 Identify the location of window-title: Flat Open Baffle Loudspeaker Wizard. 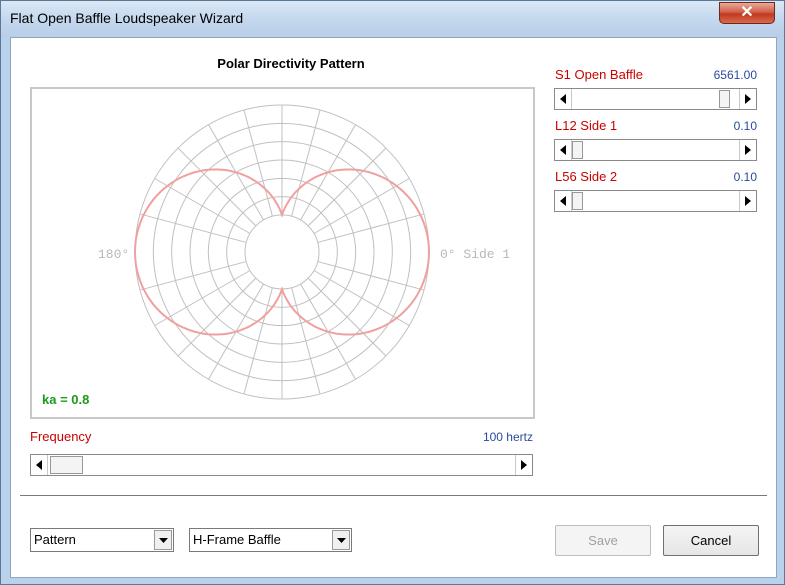
(127, 18).